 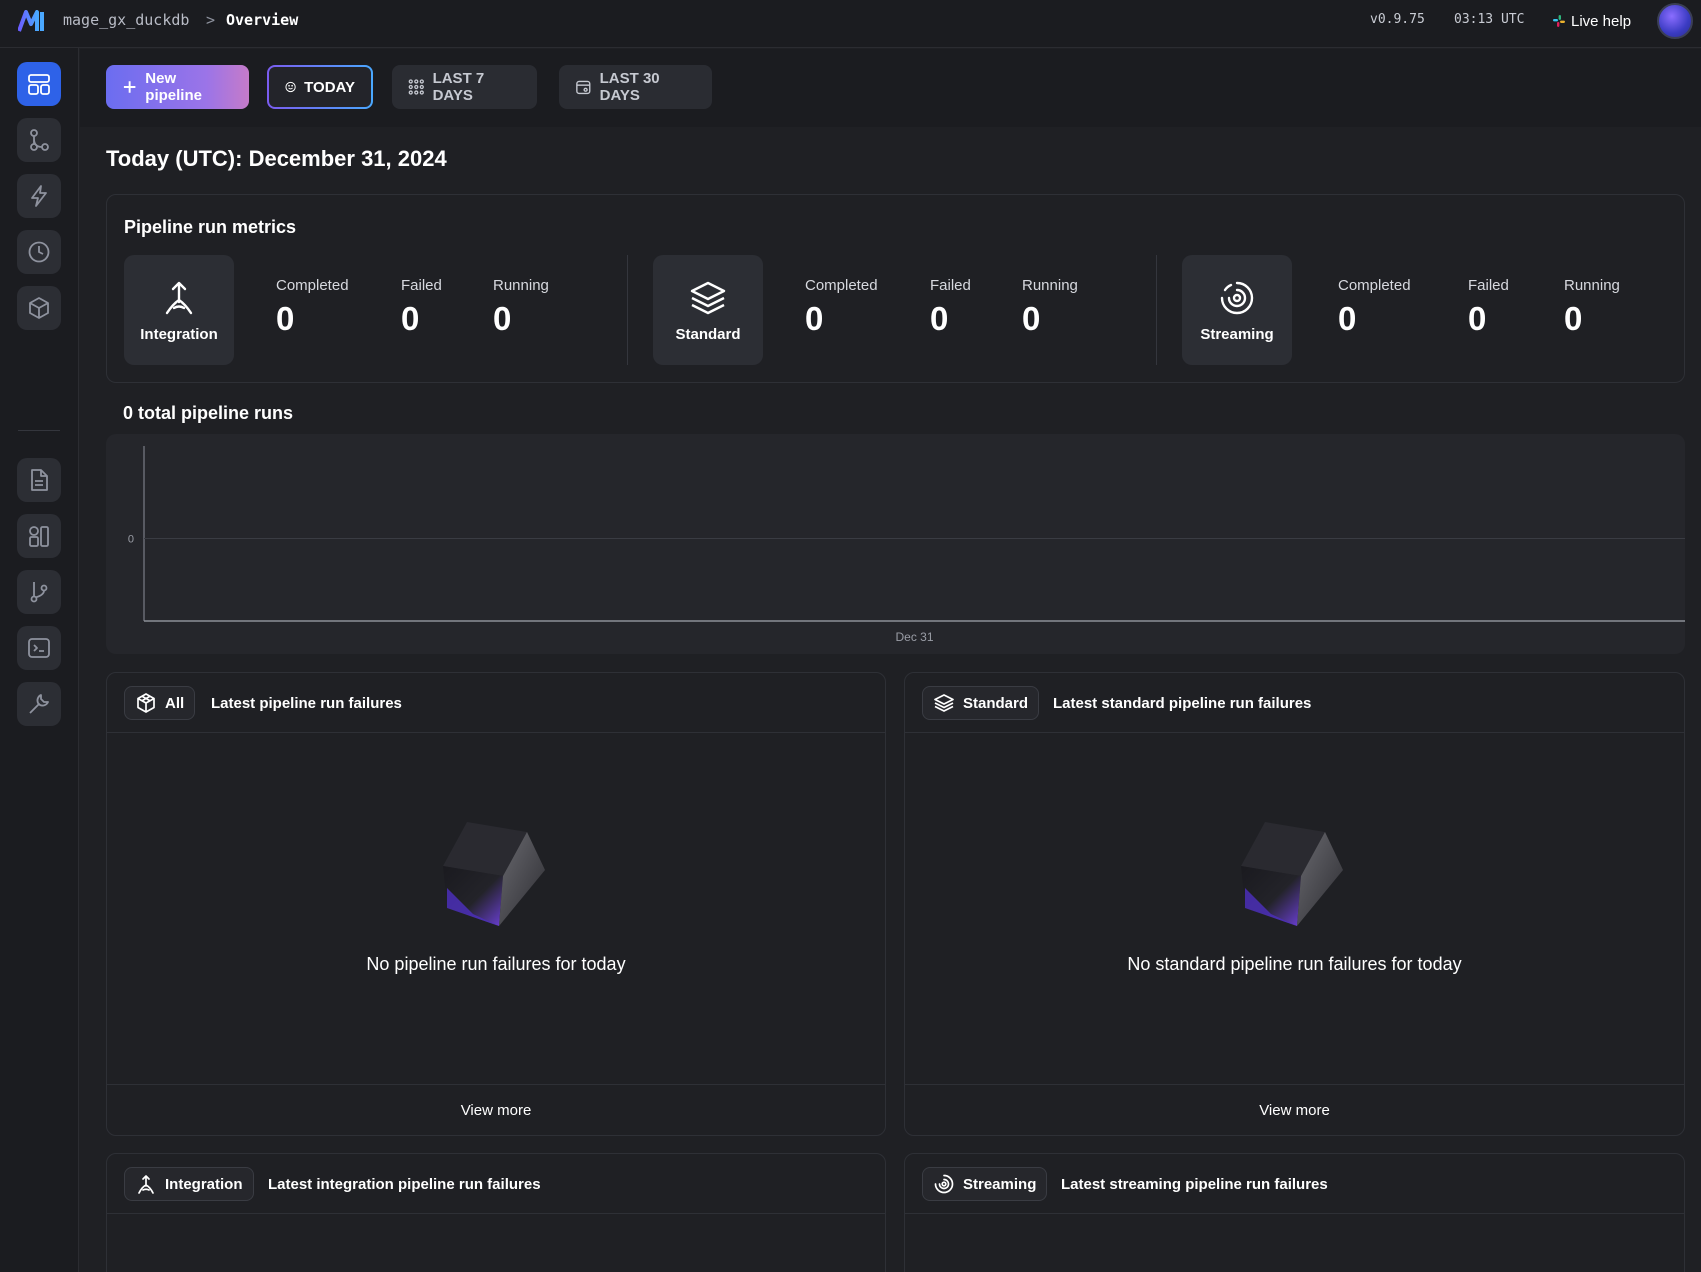 I want to click on last-30-days-label: LAST 30 DAYS, so click(x=629, y=87).